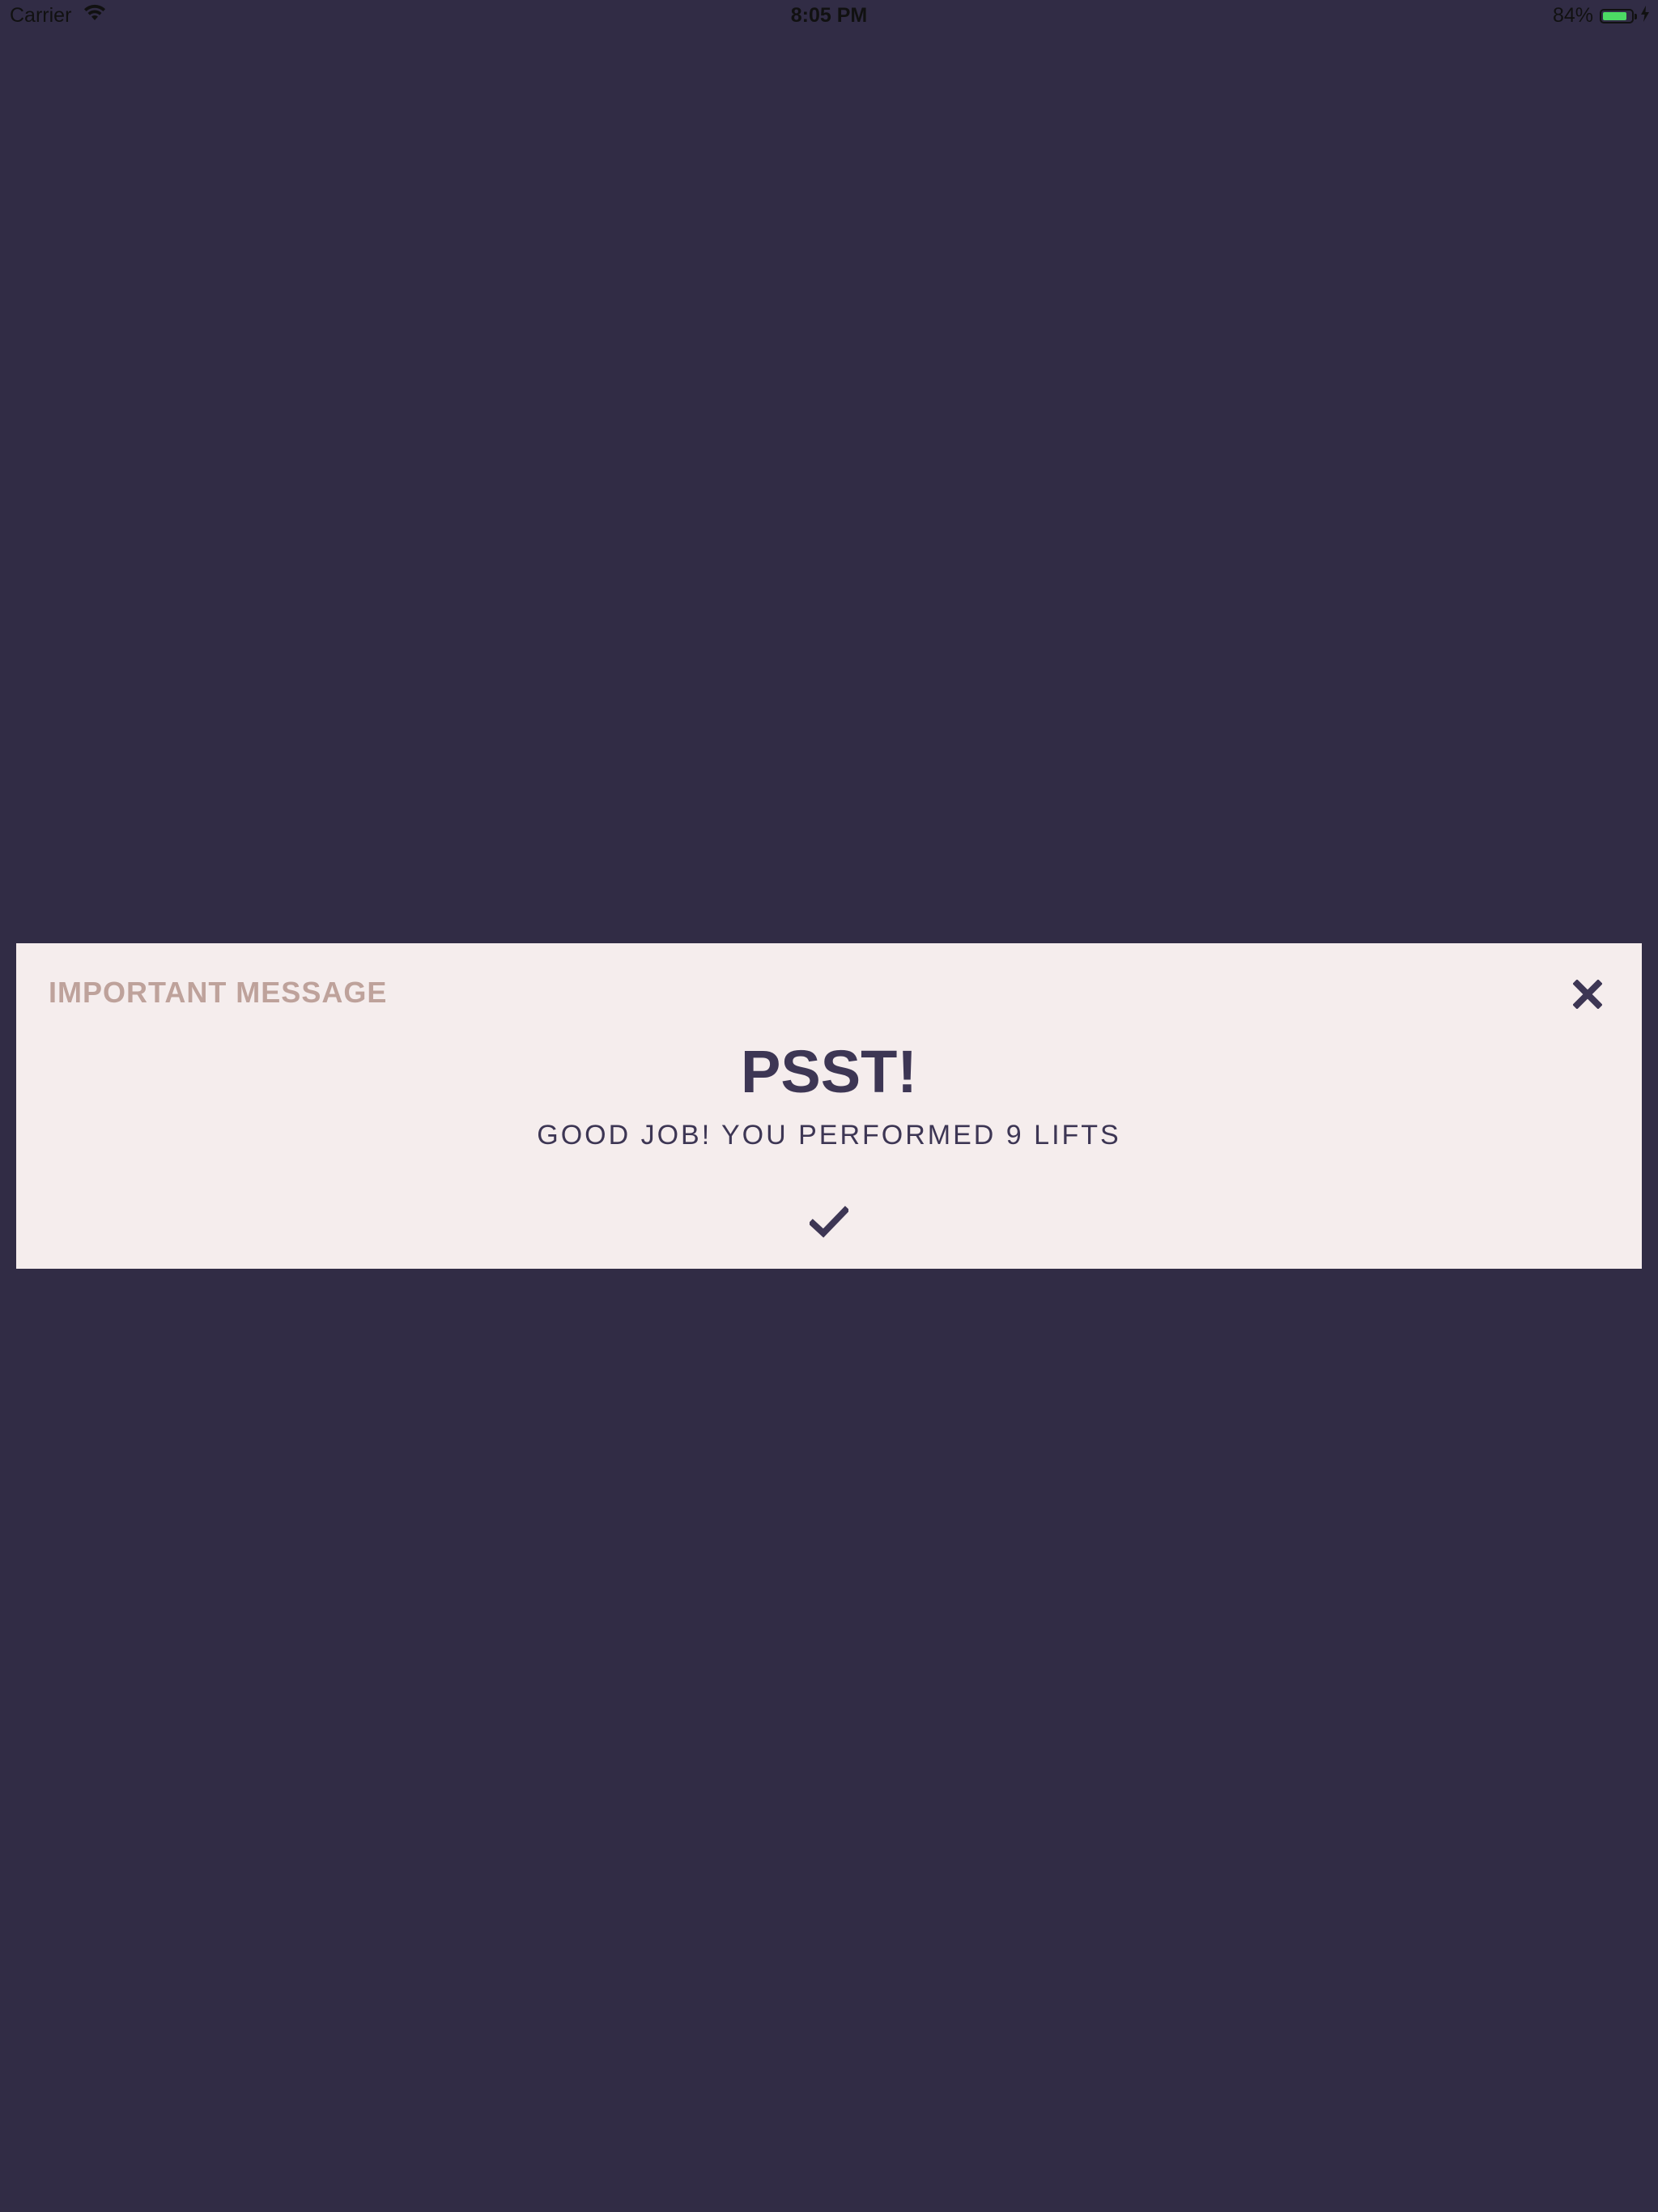 This screenshot has width=1658, height=2212. I want to click on battery-icon, so click(1618, 16).